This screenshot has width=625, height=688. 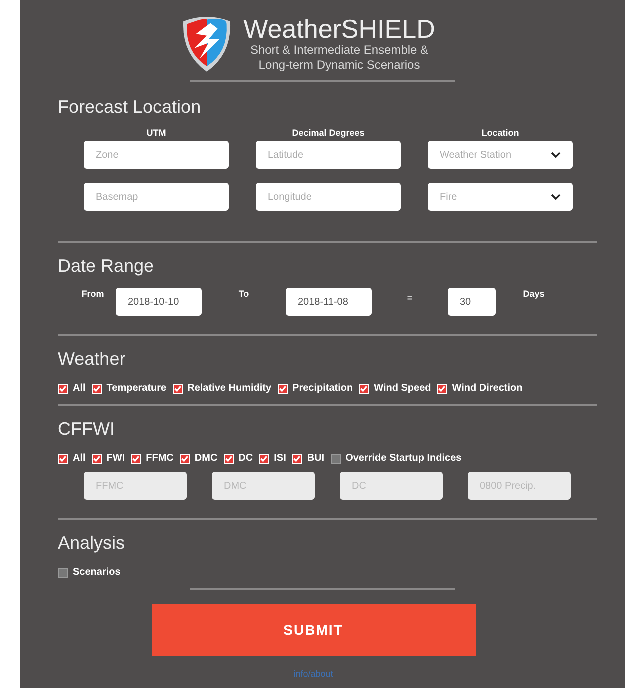 What do you see at coordinates (272, 458) in the screenshot?
I see `checkbox: ISI` at bounding box center [272, 458].